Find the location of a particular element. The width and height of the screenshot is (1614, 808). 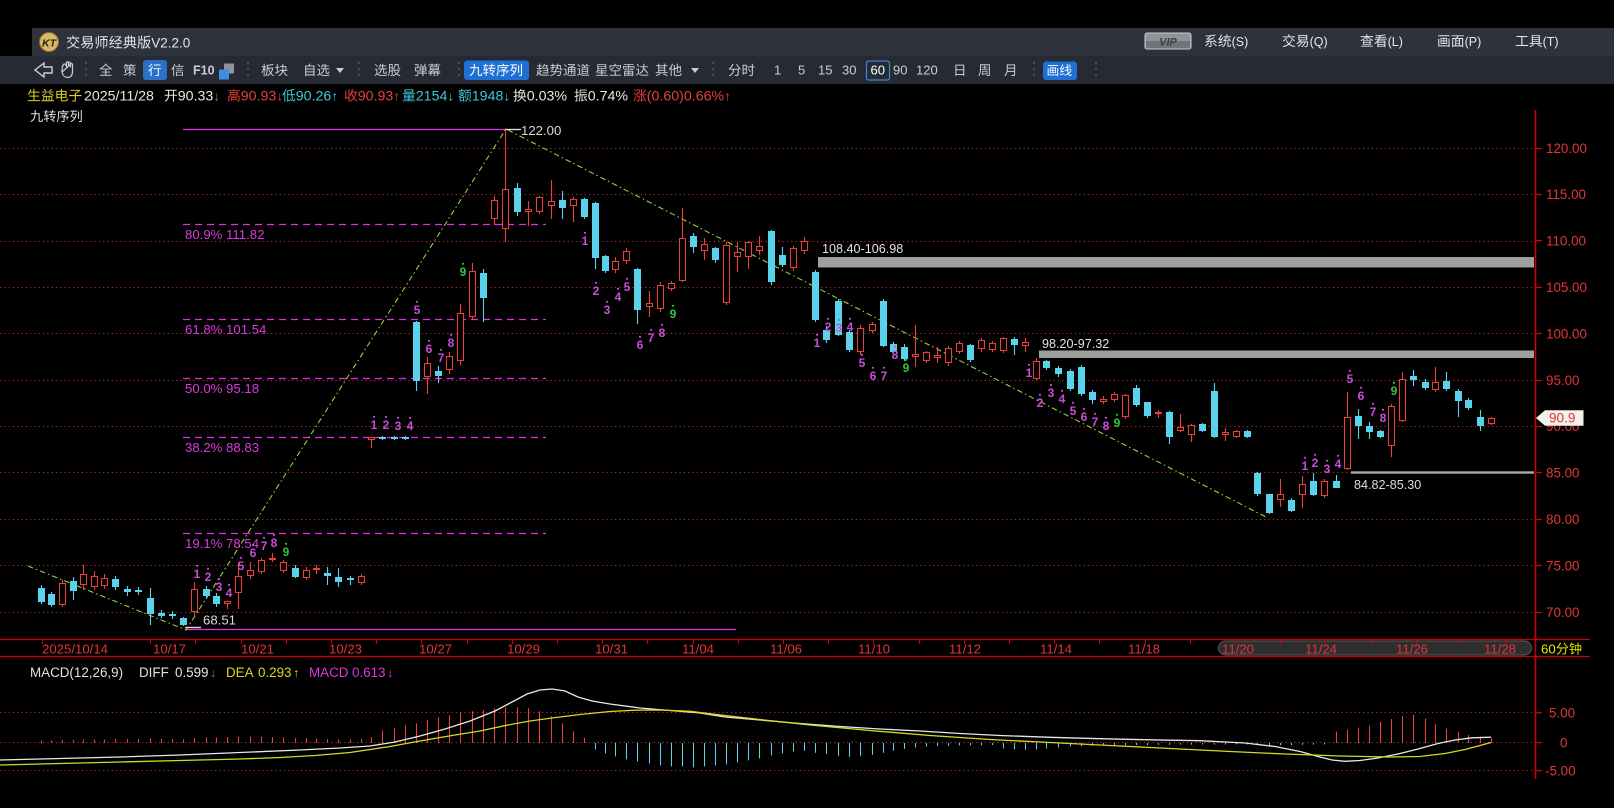

svg-text: 10/21 is located at coordinates (257, 649).